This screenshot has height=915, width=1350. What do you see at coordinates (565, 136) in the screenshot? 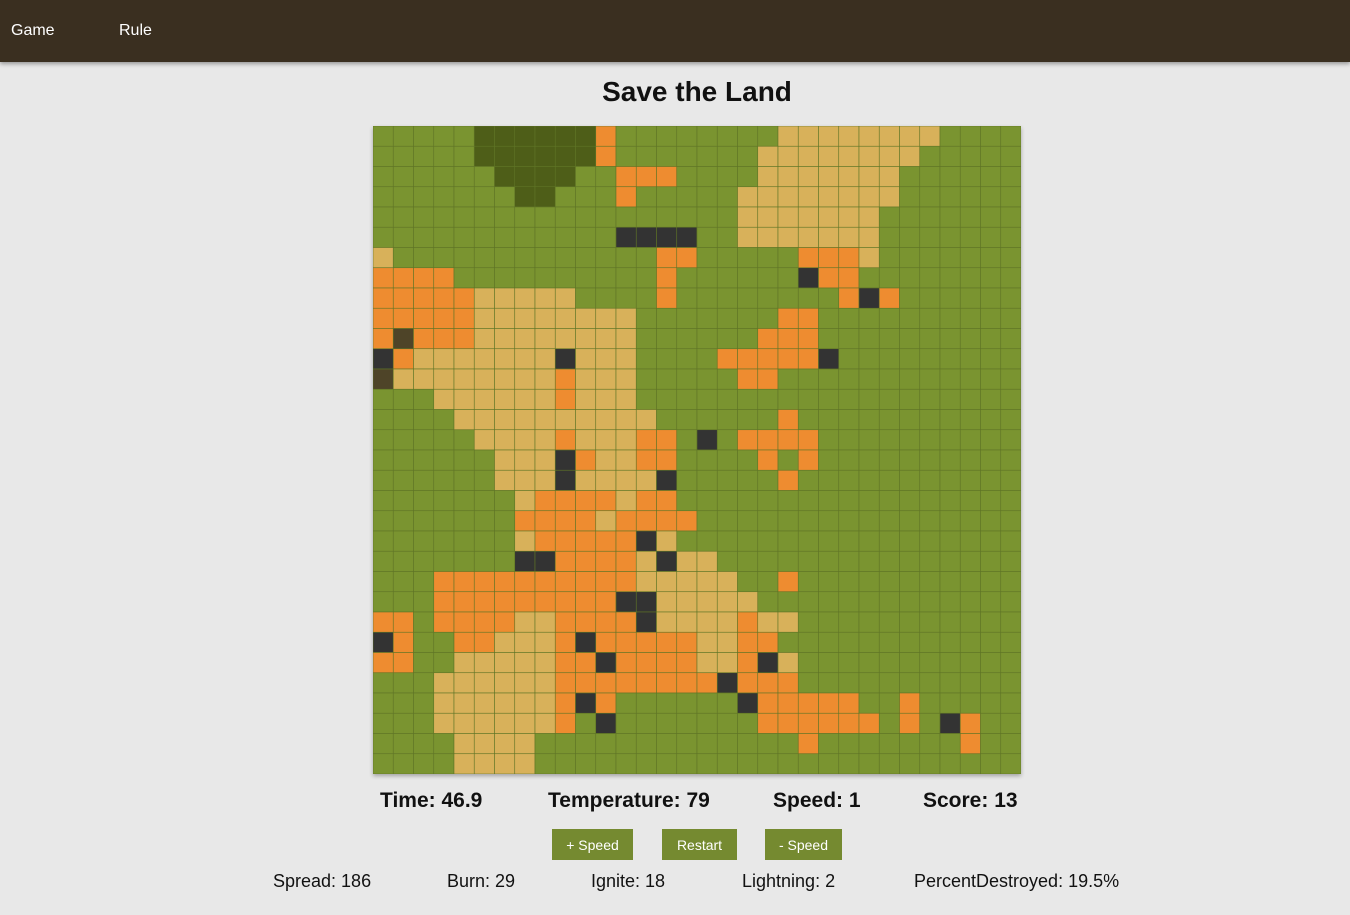
I see `grid-cell-forest` at bounding box center [565, 136].